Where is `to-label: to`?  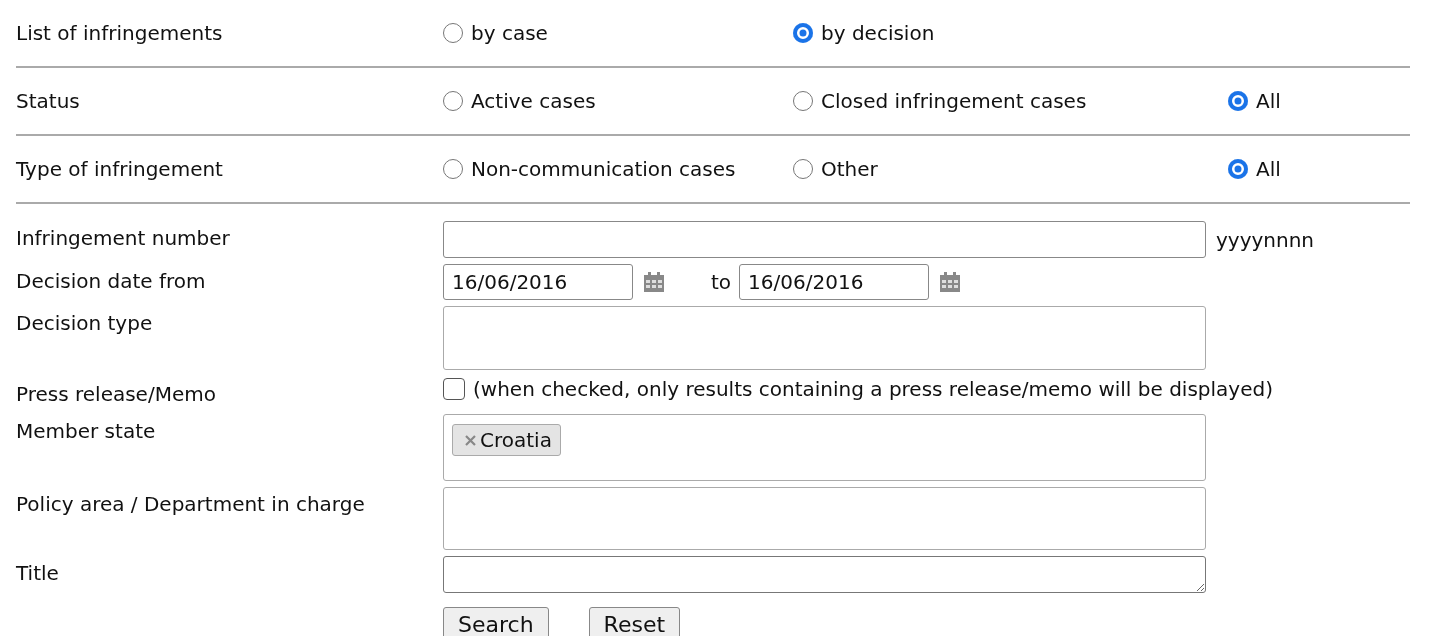
to-label: to is located at coordinates (721, 282).